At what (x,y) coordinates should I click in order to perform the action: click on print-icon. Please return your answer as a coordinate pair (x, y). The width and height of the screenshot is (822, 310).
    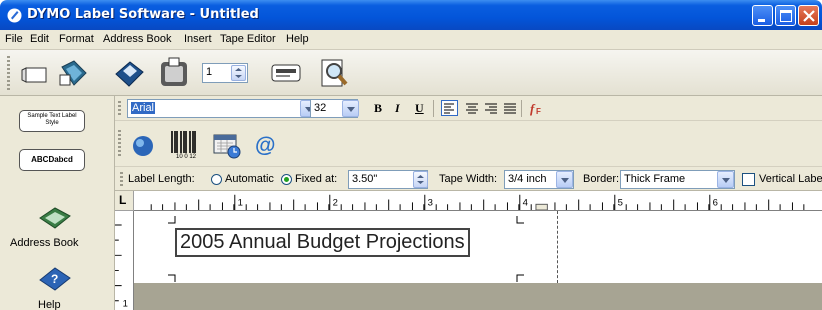
    Looking at the image, I should click on (175, 73).